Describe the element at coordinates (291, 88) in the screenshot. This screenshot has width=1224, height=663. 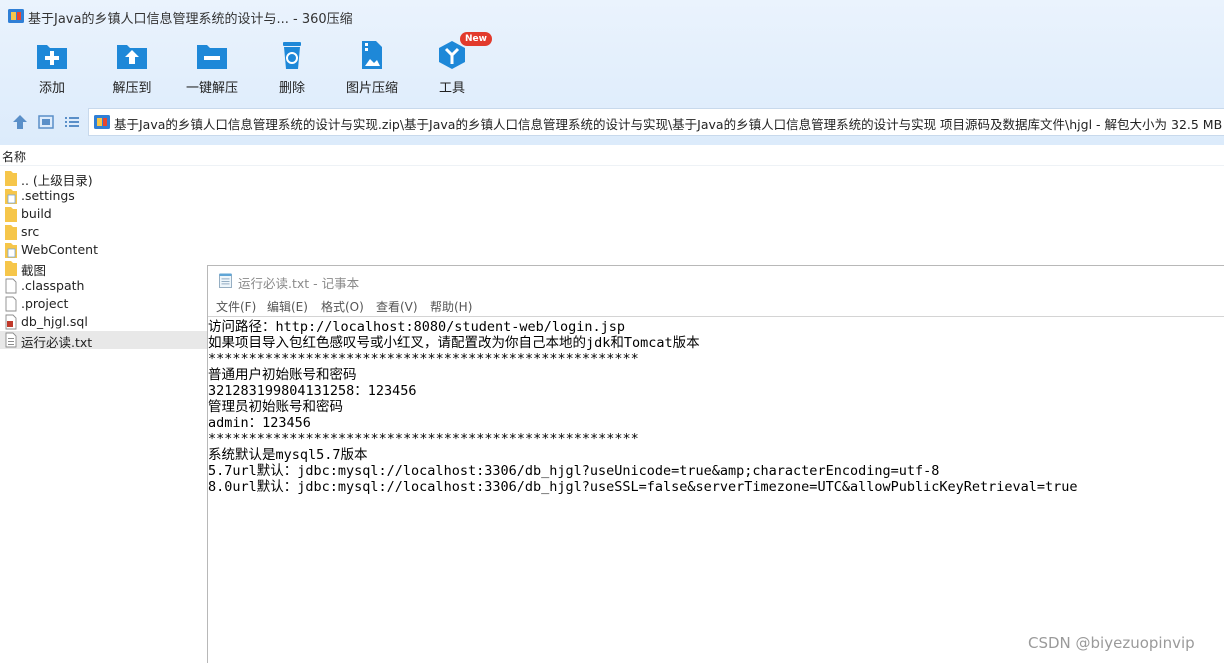
I see `delete-label: 删除` at that location.